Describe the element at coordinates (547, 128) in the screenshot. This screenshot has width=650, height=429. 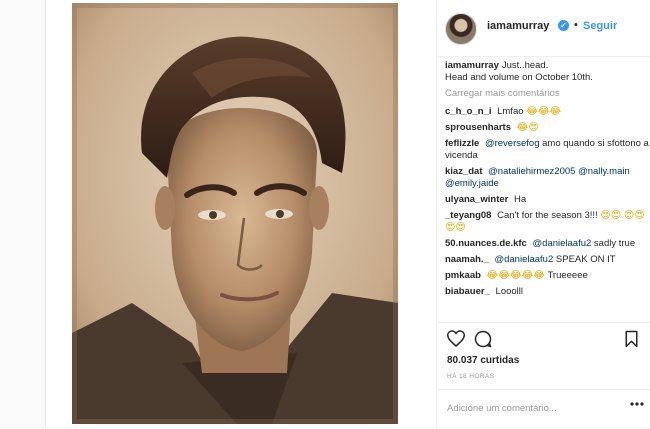
I see `comment-item: sprousenharts 😂😍` at that location.